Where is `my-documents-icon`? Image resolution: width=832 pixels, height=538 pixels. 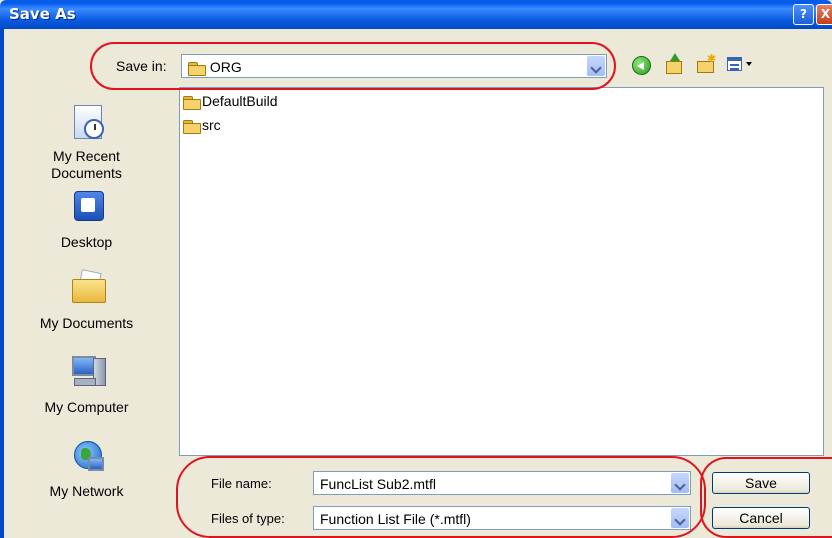 my-documents-icon is located at coordinates (88, 287).